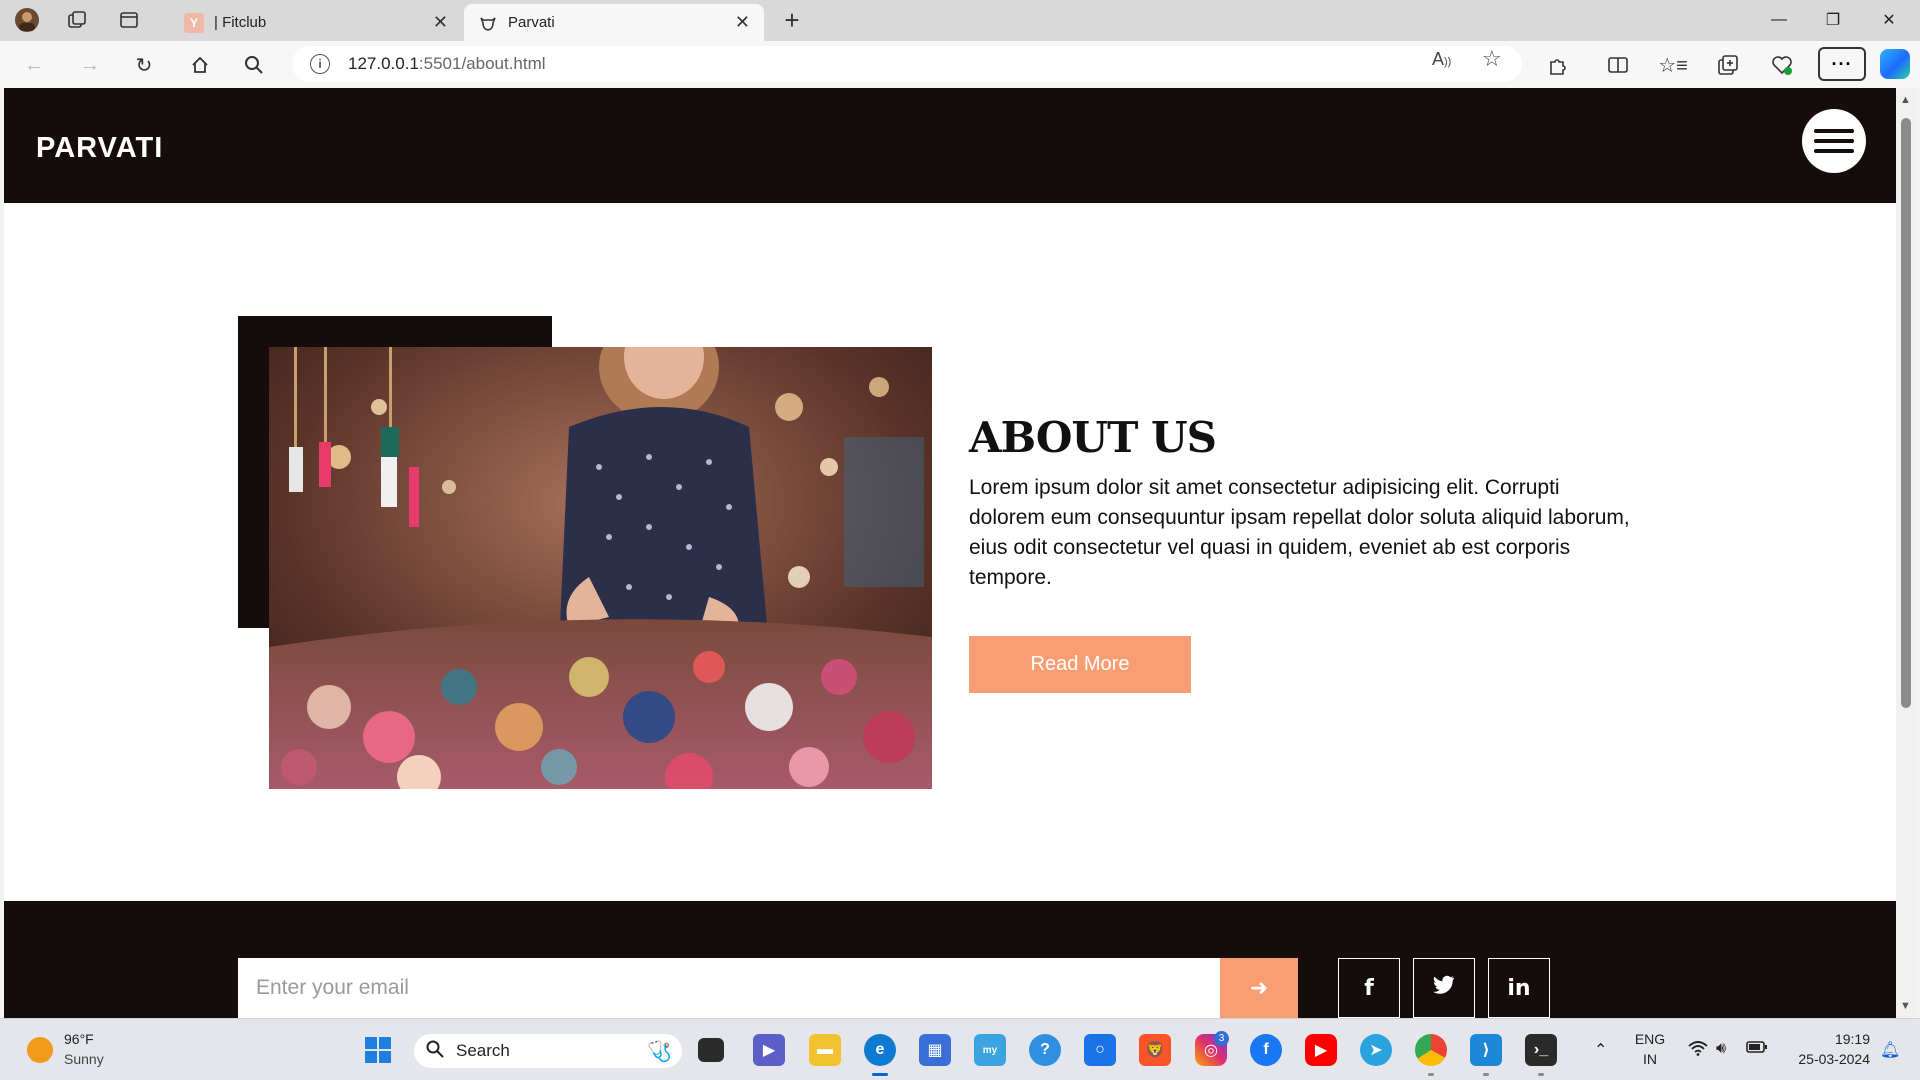  I want to click on arrow-right-icon: ➜, so click(1259, 987).